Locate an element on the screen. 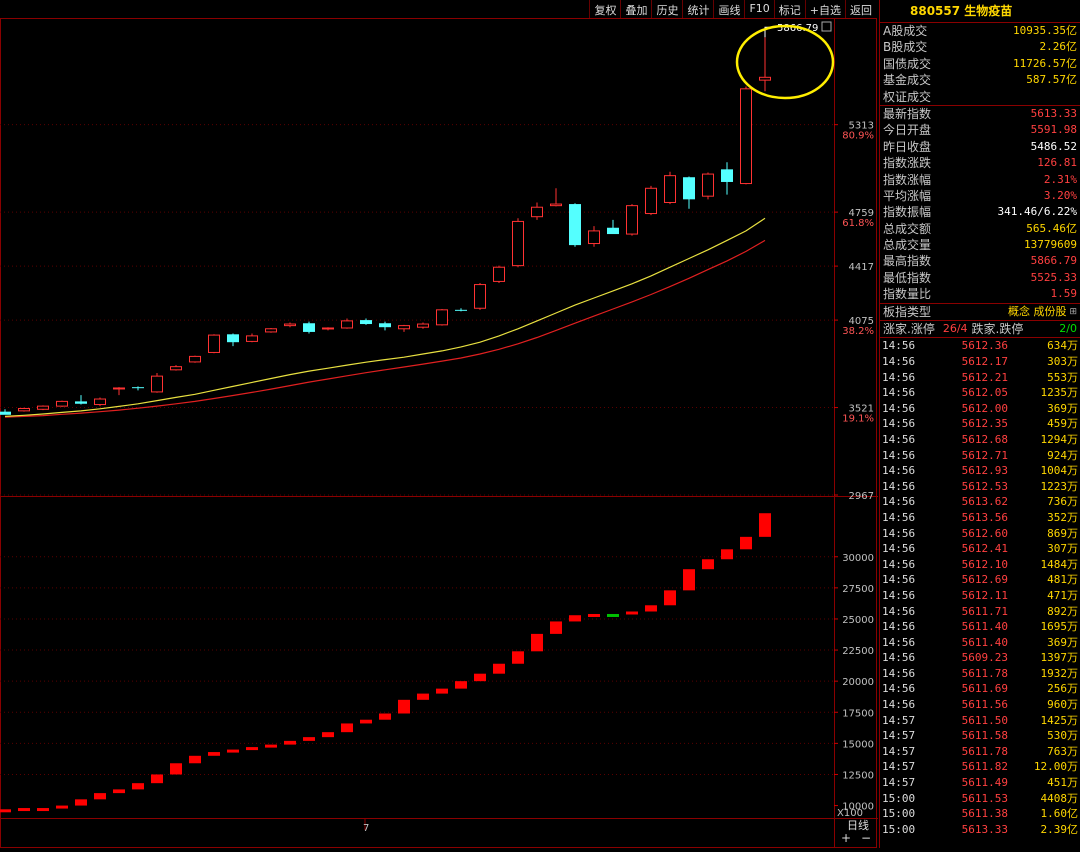  price-axis-label: 2967 is located at coordinates (861, 496).